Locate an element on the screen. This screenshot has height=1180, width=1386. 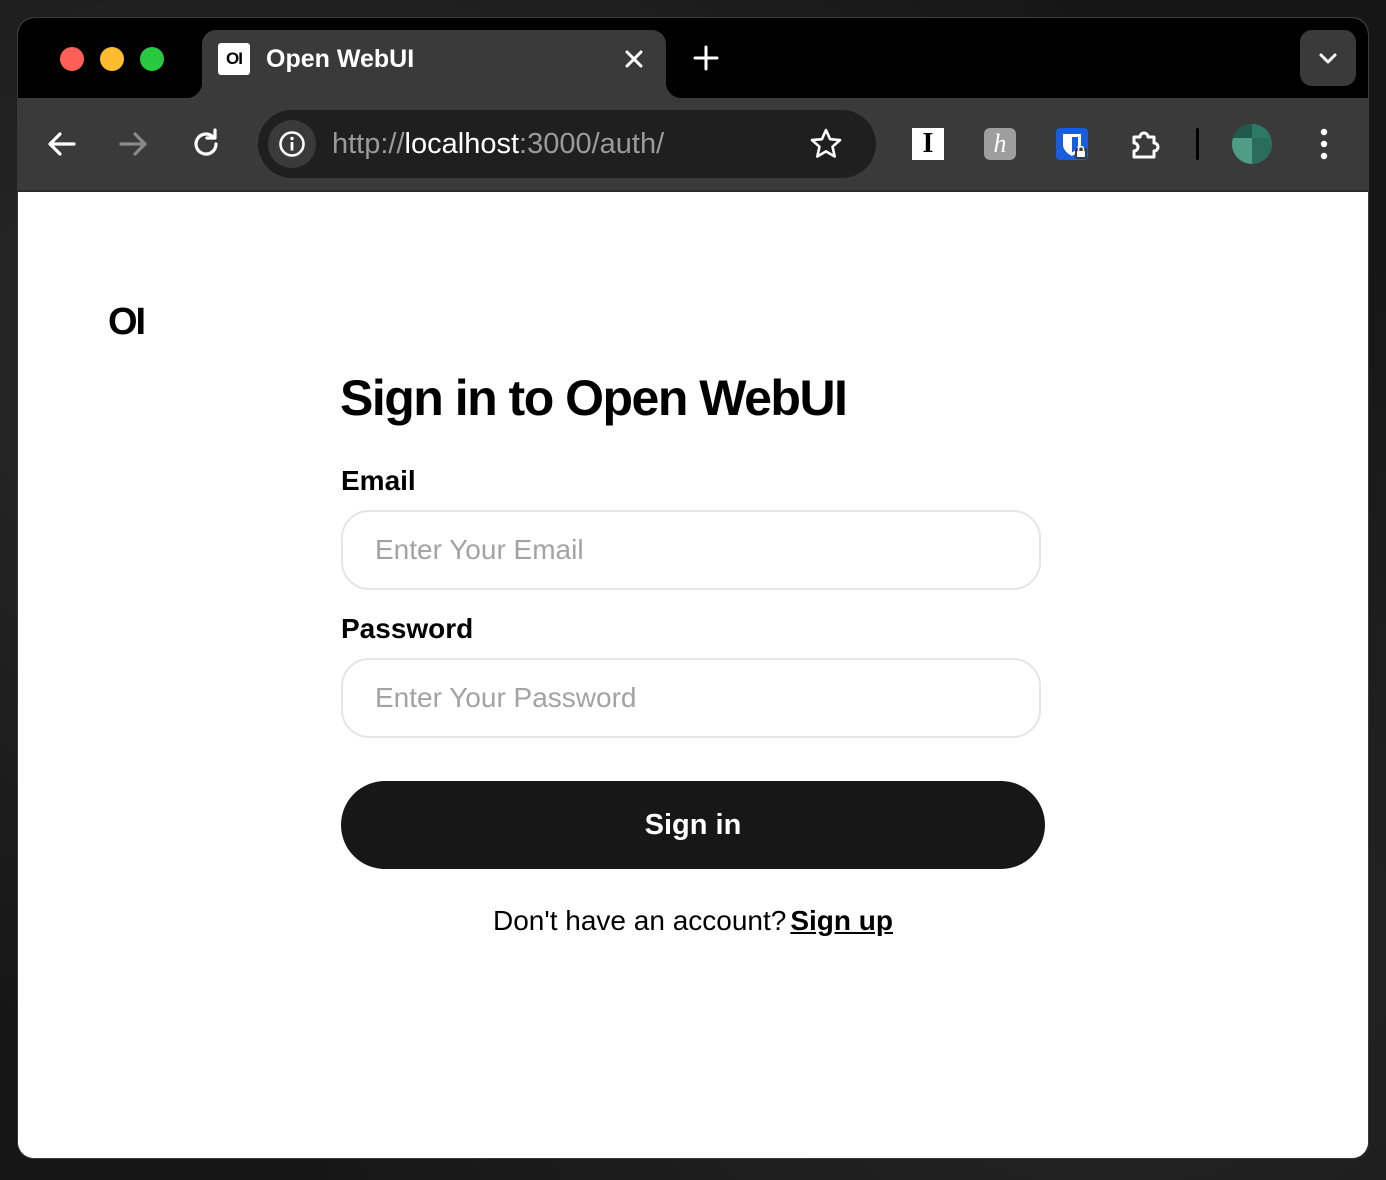
minimize-window-button is located at coordinates (112, 59).